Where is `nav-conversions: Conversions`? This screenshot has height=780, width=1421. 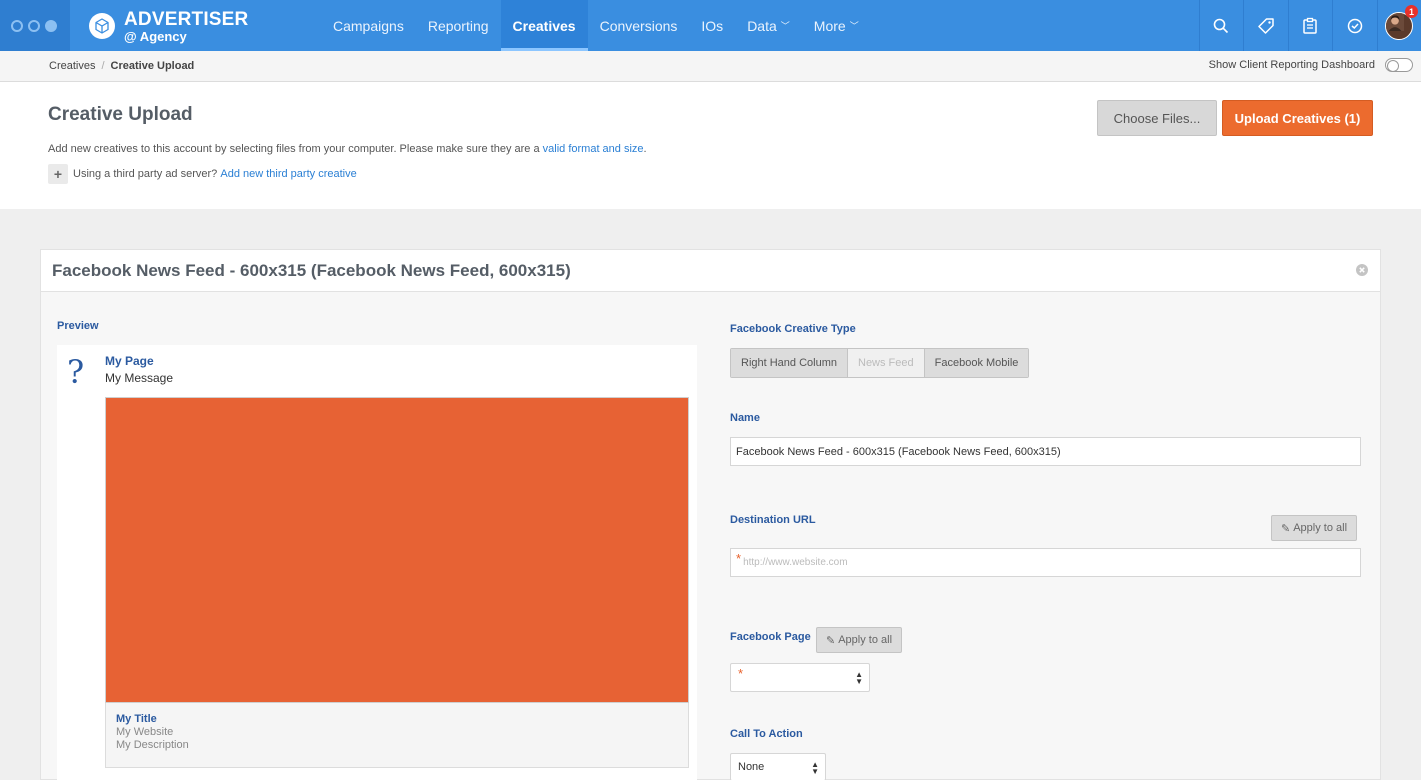 nav-conversions: Conversions is located at coordinates (639, 25).